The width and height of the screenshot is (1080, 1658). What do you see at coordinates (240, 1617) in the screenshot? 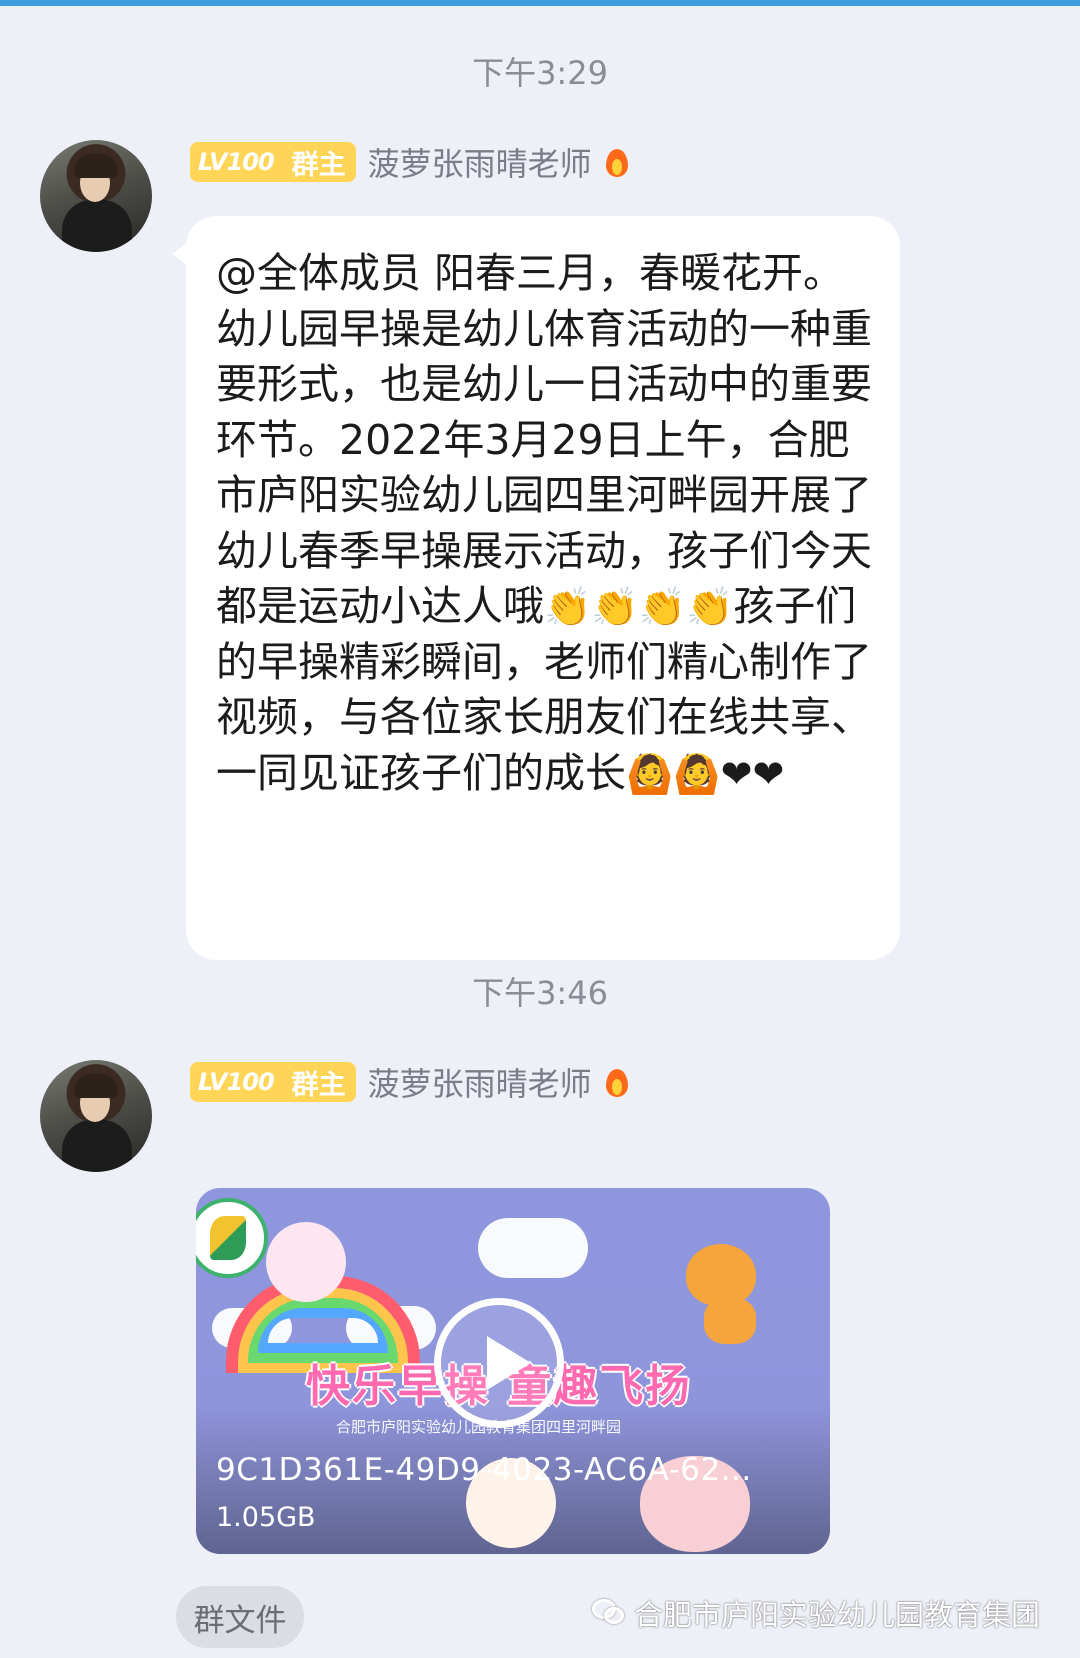
I see `group-file-tag: 群文件` at bounding box center [240, 1617].